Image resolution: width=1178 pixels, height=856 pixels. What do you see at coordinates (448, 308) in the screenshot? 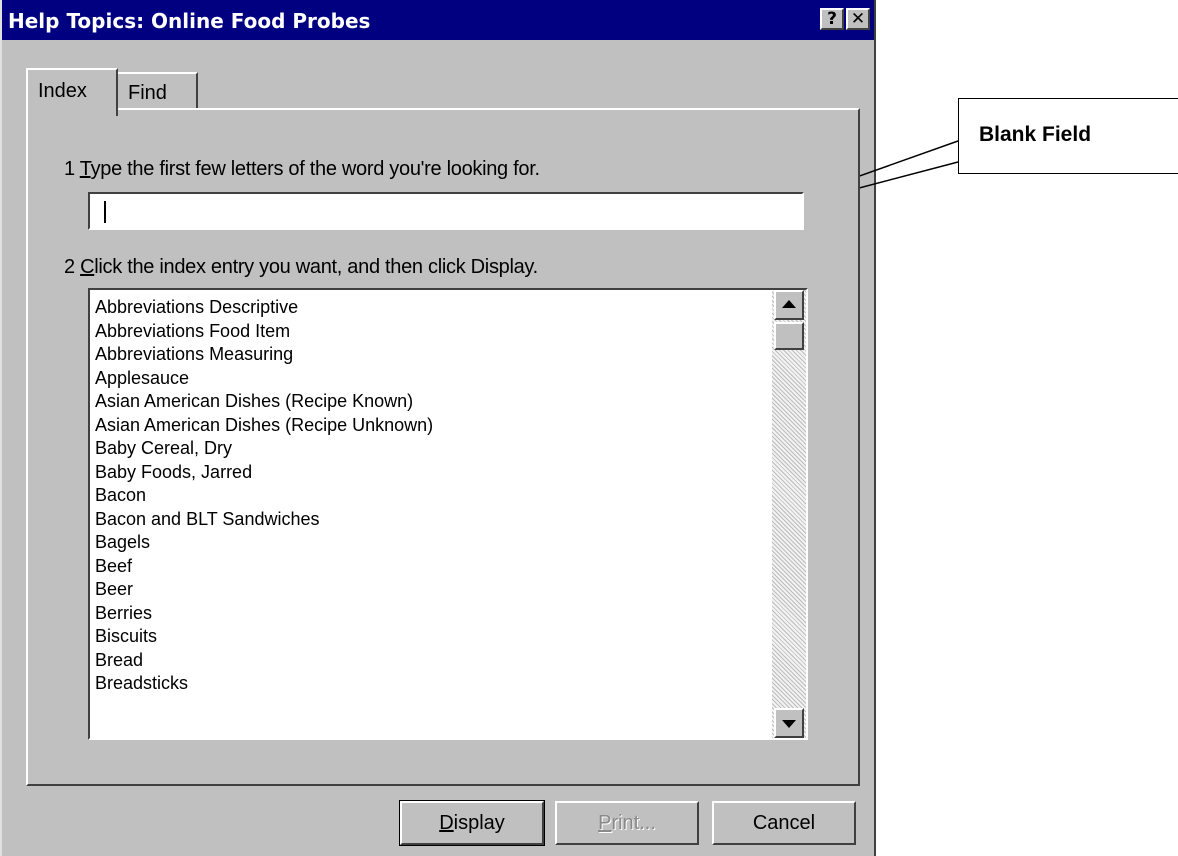
I see `list-item: Abbreviations Descriptive` at bounding box center [448, 308].